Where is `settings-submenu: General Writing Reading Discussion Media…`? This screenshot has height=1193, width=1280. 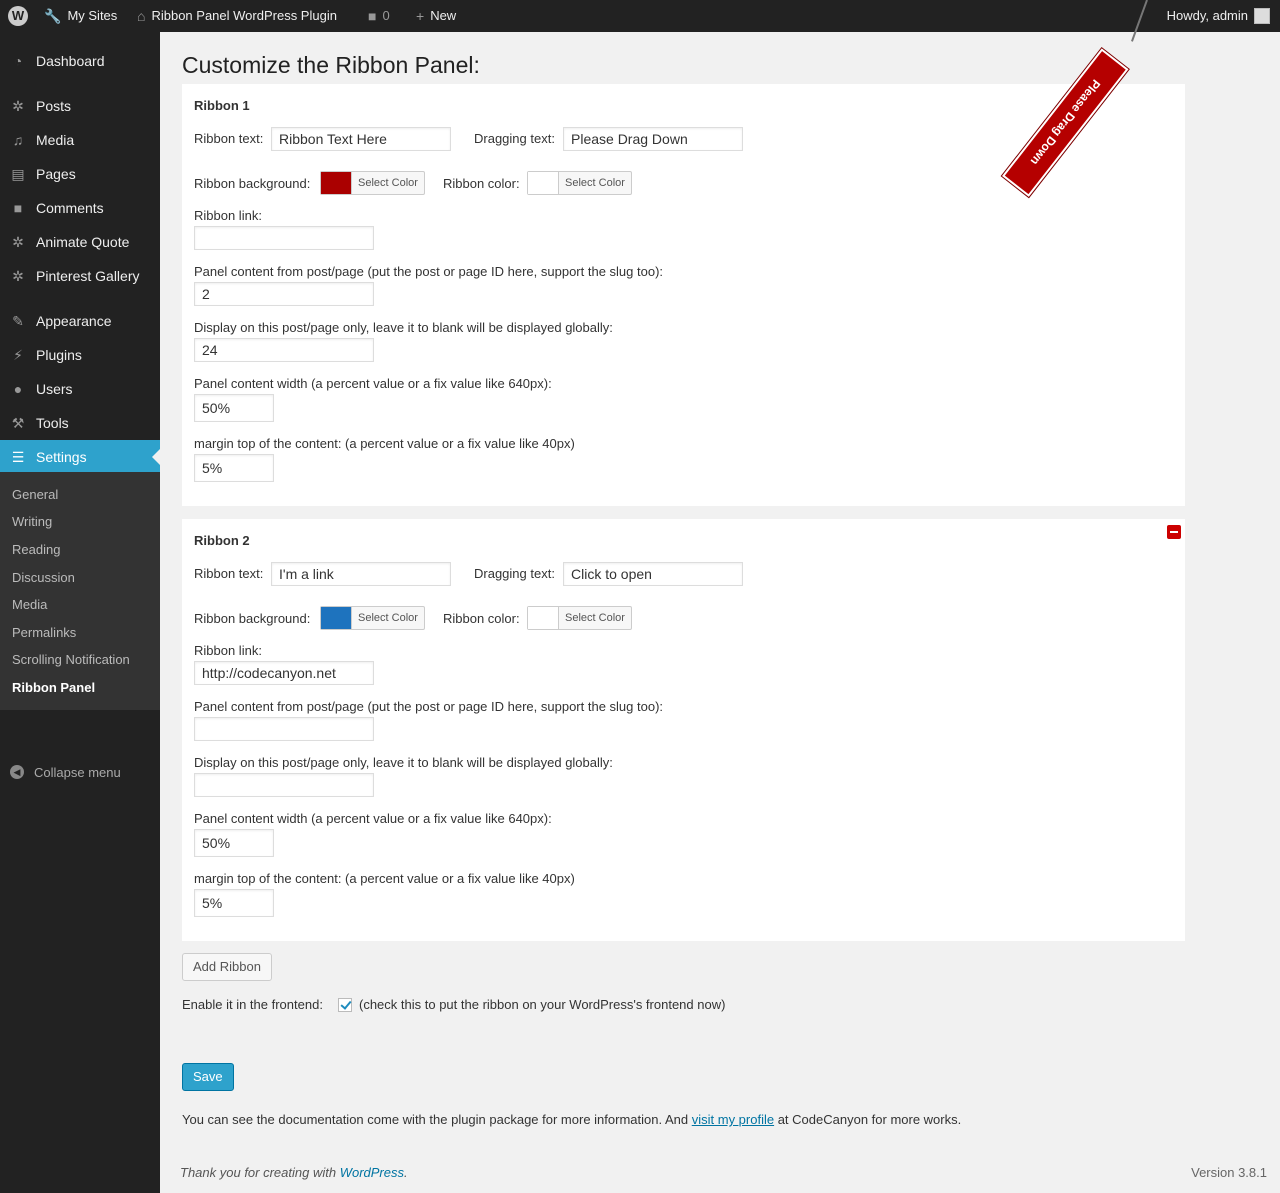 settings-submenu: General Writing Reading Discussion Media… is located at coordinates (80, 591).